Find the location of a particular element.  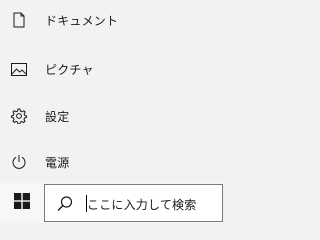

start-menu-item-documents: ドキュメント is located at coordinates (111, 21).